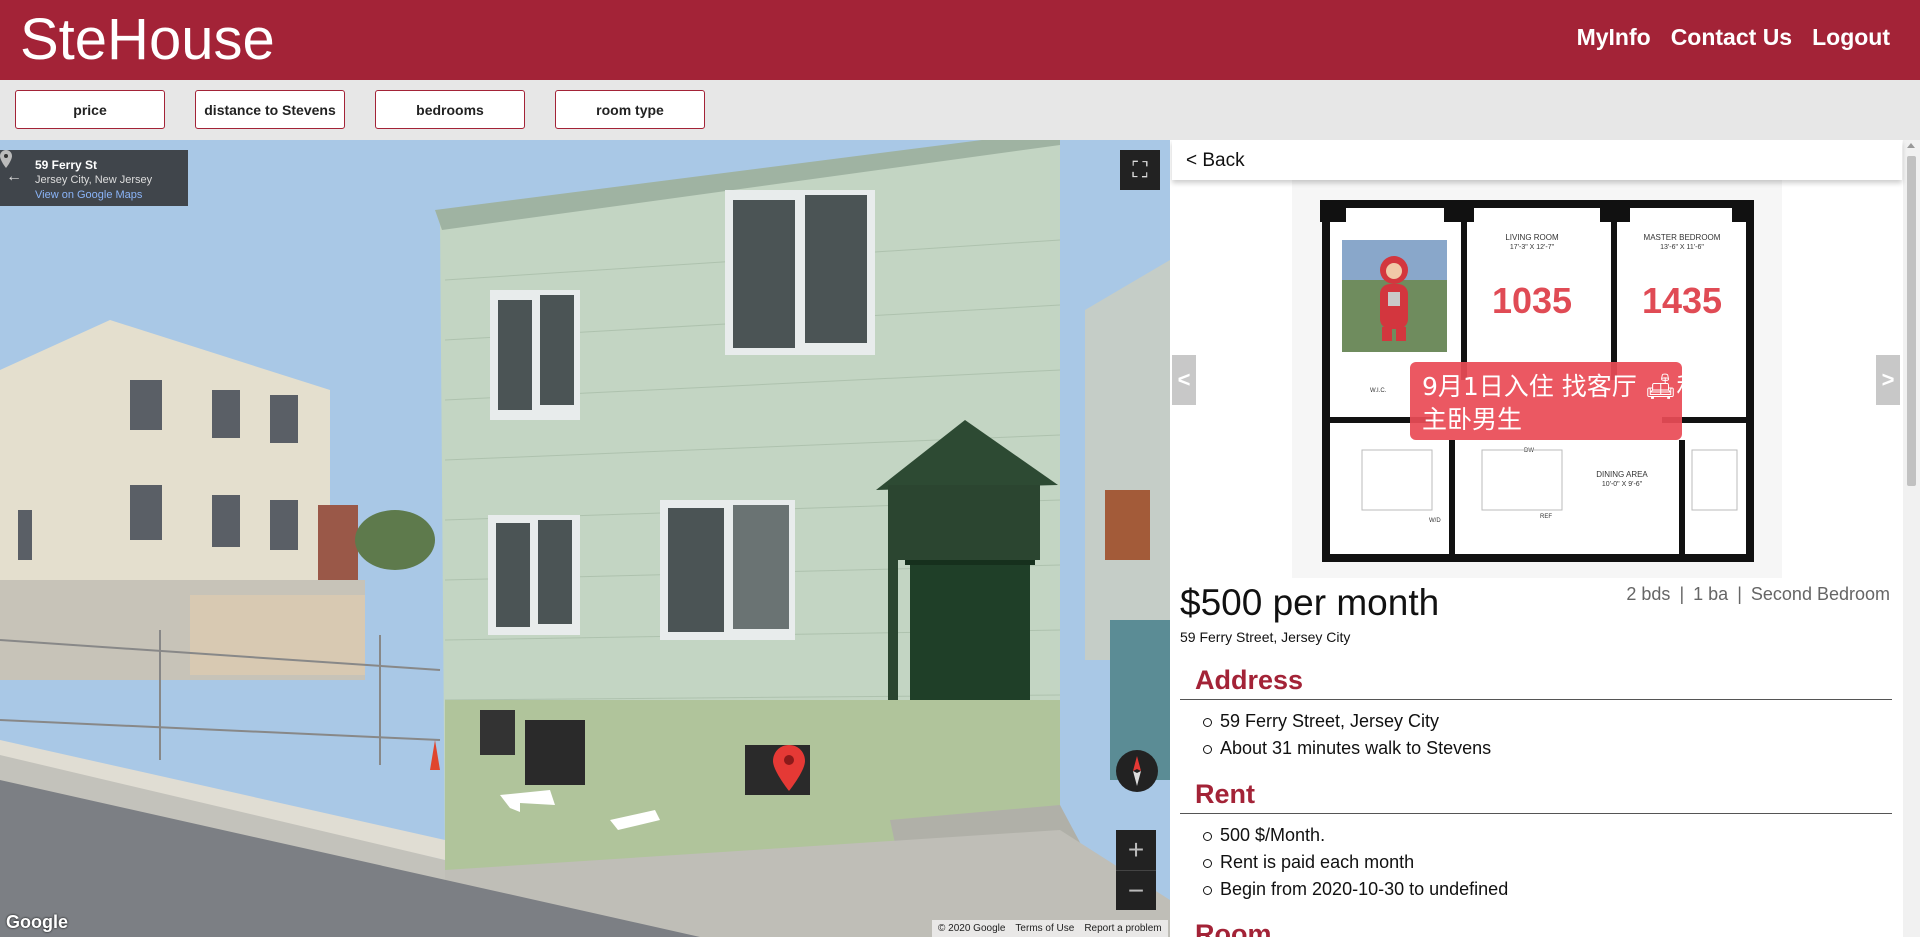 The image size is (1920, 937). What do you see at coordinates (1347, 748) in the screenshot?
I see `distance-item: About 31 minutes walk to Stevens` at bounding box center [1347, 748].